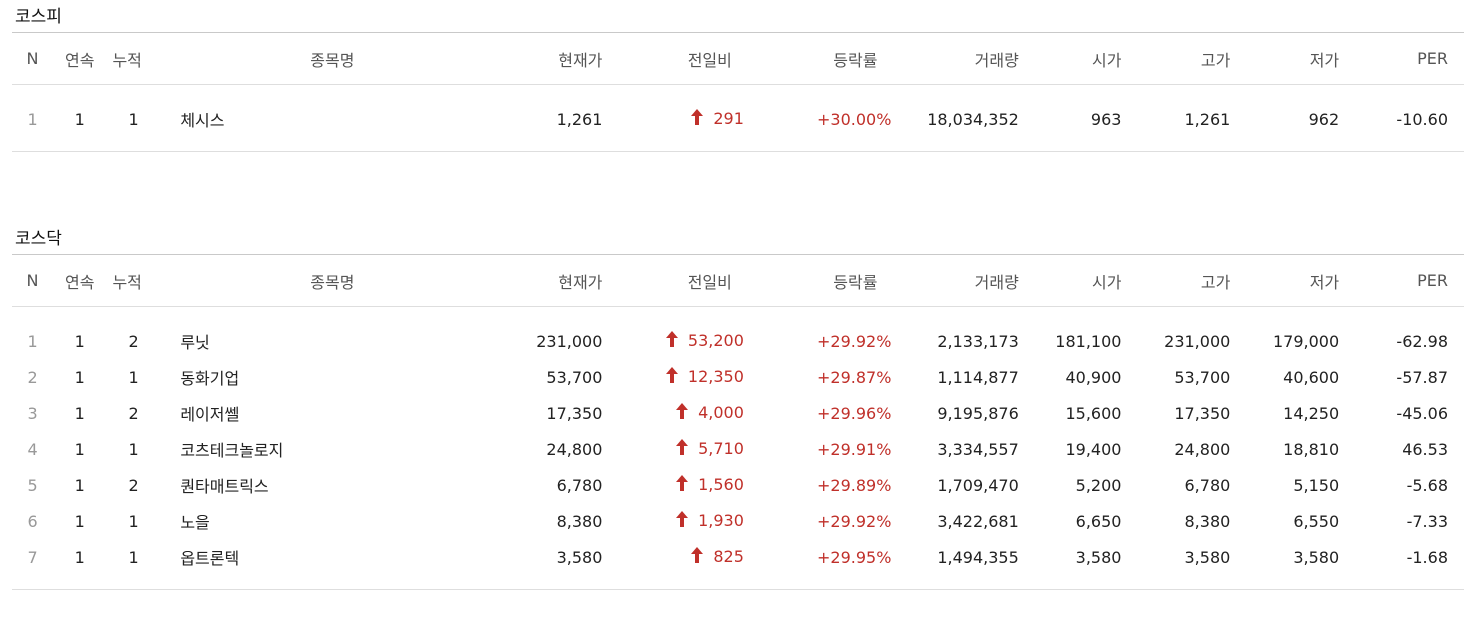 Image resolution: width=1476 pixels, height=642 pixels. I want to click on change-cell: 825, so click(706, 557).